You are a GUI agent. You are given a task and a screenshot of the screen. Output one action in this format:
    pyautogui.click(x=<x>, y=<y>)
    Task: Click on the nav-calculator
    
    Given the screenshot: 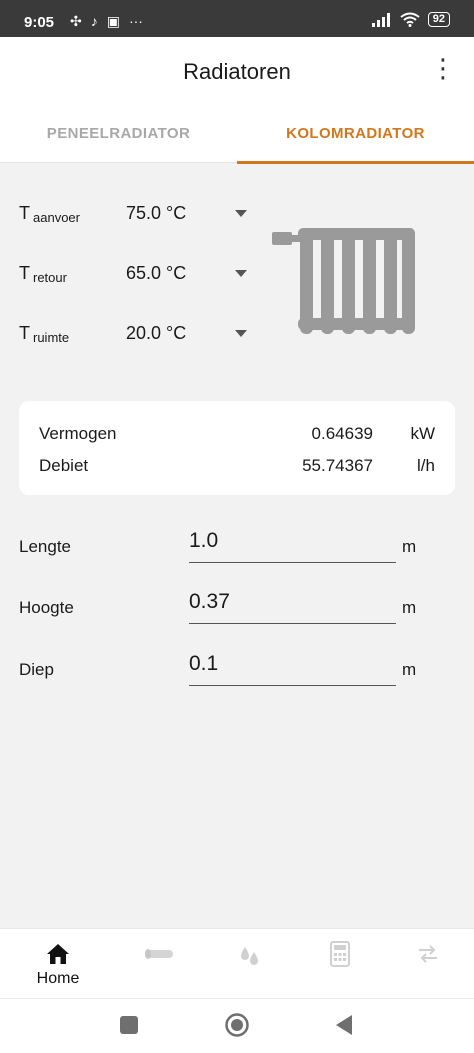 What is the action you would take?
    pyautogui.click(x=340, y=964)
    